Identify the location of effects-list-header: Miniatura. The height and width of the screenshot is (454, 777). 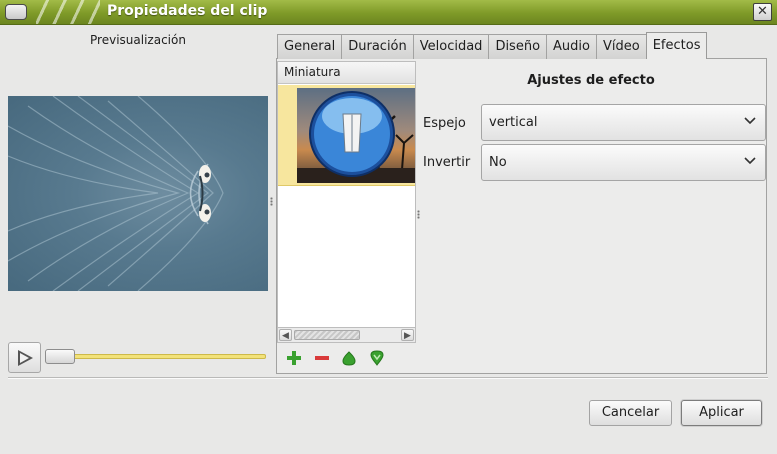
(346, 73).